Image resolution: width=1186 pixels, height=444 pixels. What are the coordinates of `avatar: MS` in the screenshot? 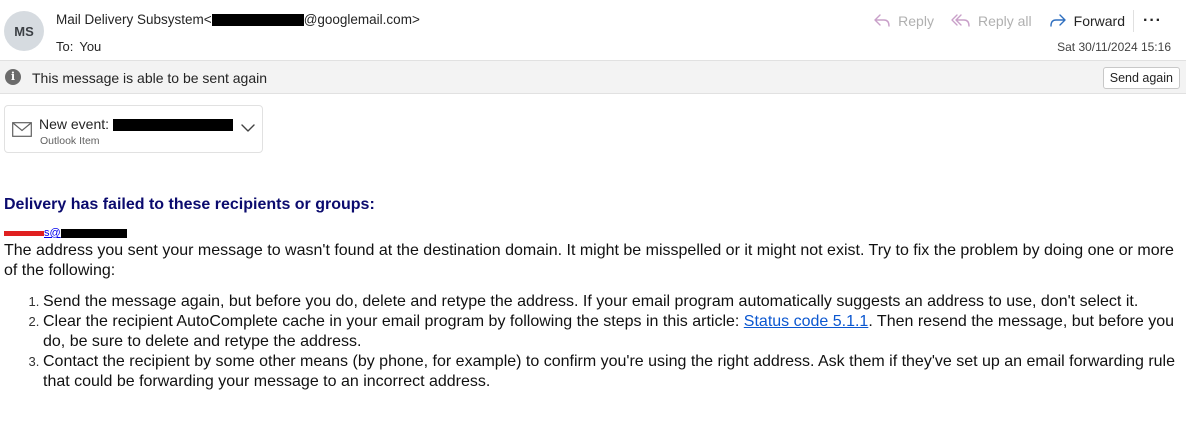 It's located at (24, 31).